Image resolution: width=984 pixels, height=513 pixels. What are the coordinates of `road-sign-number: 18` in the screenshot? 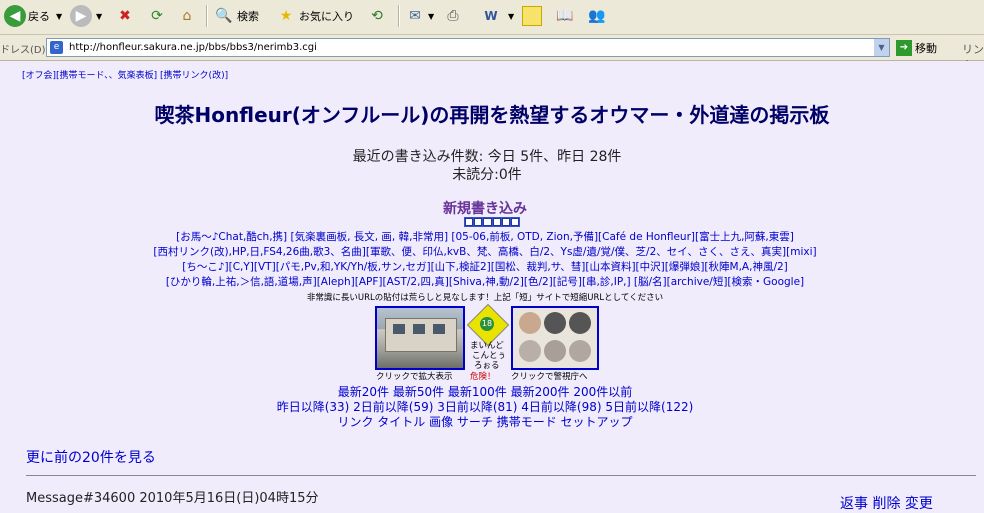 It's located at (487, 324).